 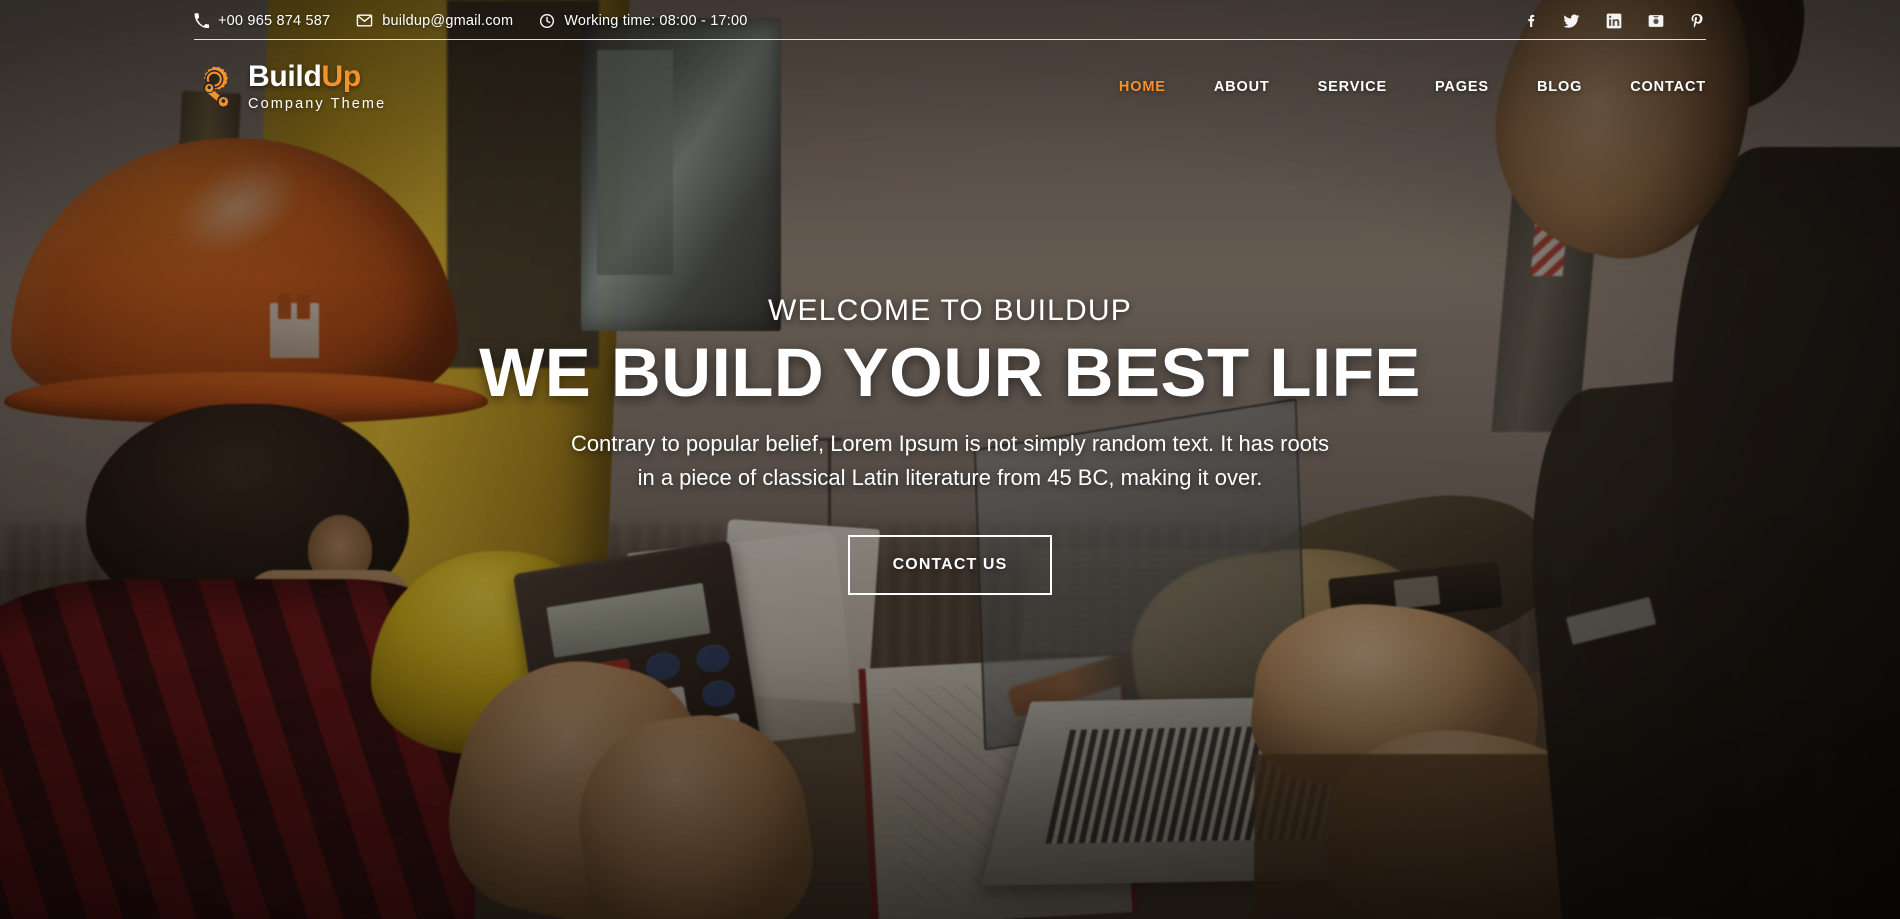 I want to click on linkedin-icon, so click(x=1614, y=21).